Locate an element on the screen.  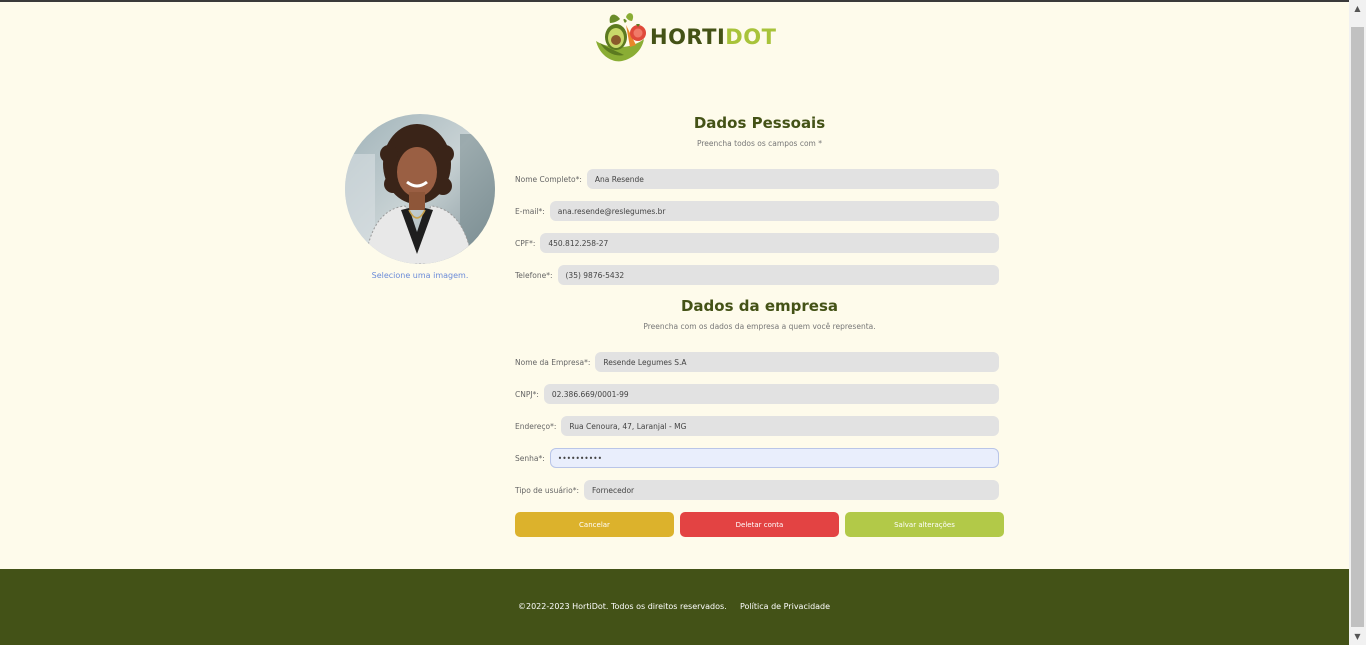
address-label: Endereço*: is located at coordinates (536, 426).